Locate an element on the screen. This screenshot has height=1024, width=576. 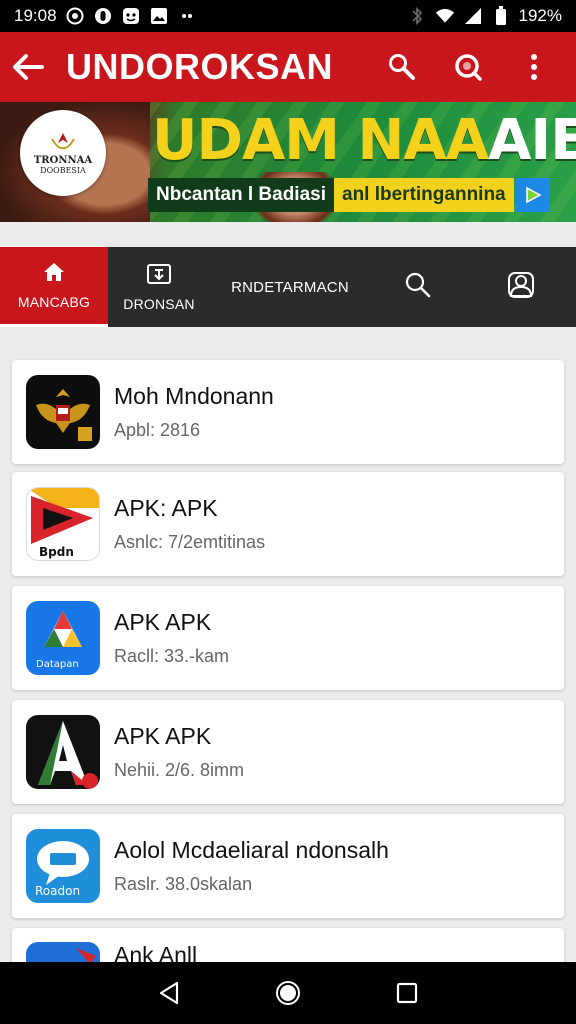
tab-download: DRONSAN is located at coordinates (159, 287).